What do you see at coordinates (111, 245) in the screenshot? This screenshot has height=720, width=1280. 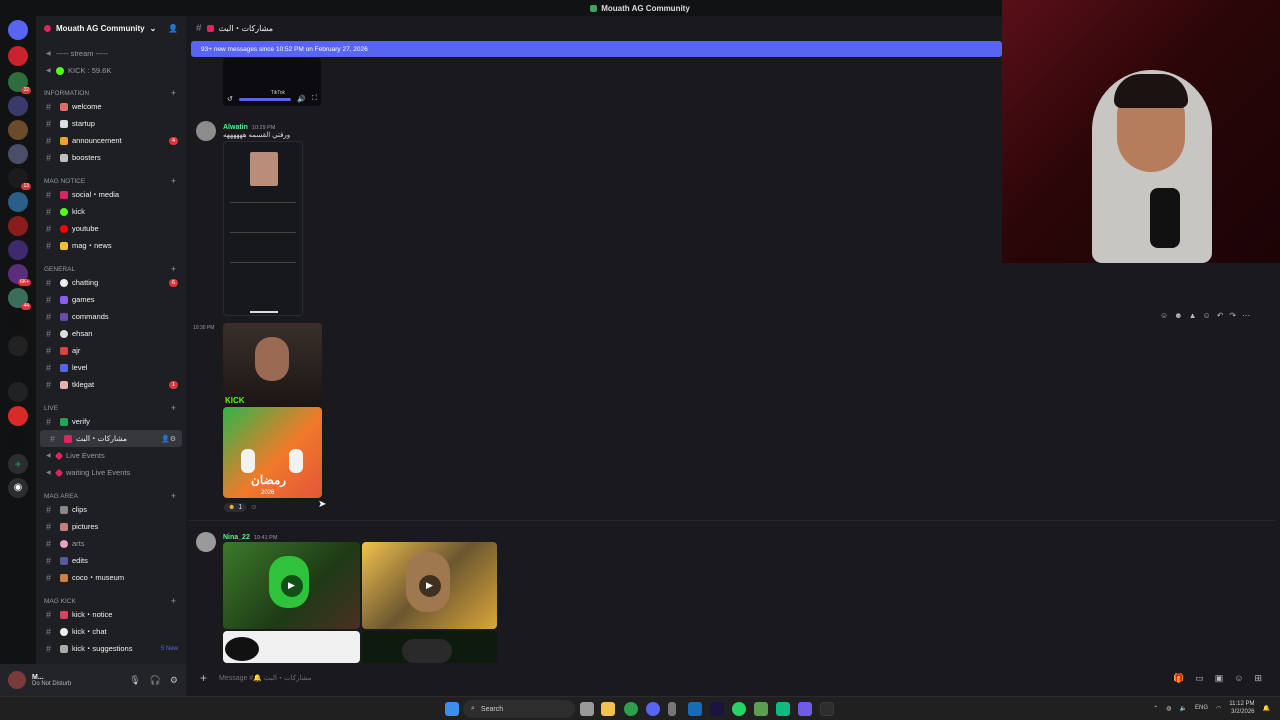 I see `channel-item: # mag・news` at bounding box center [111, 245].